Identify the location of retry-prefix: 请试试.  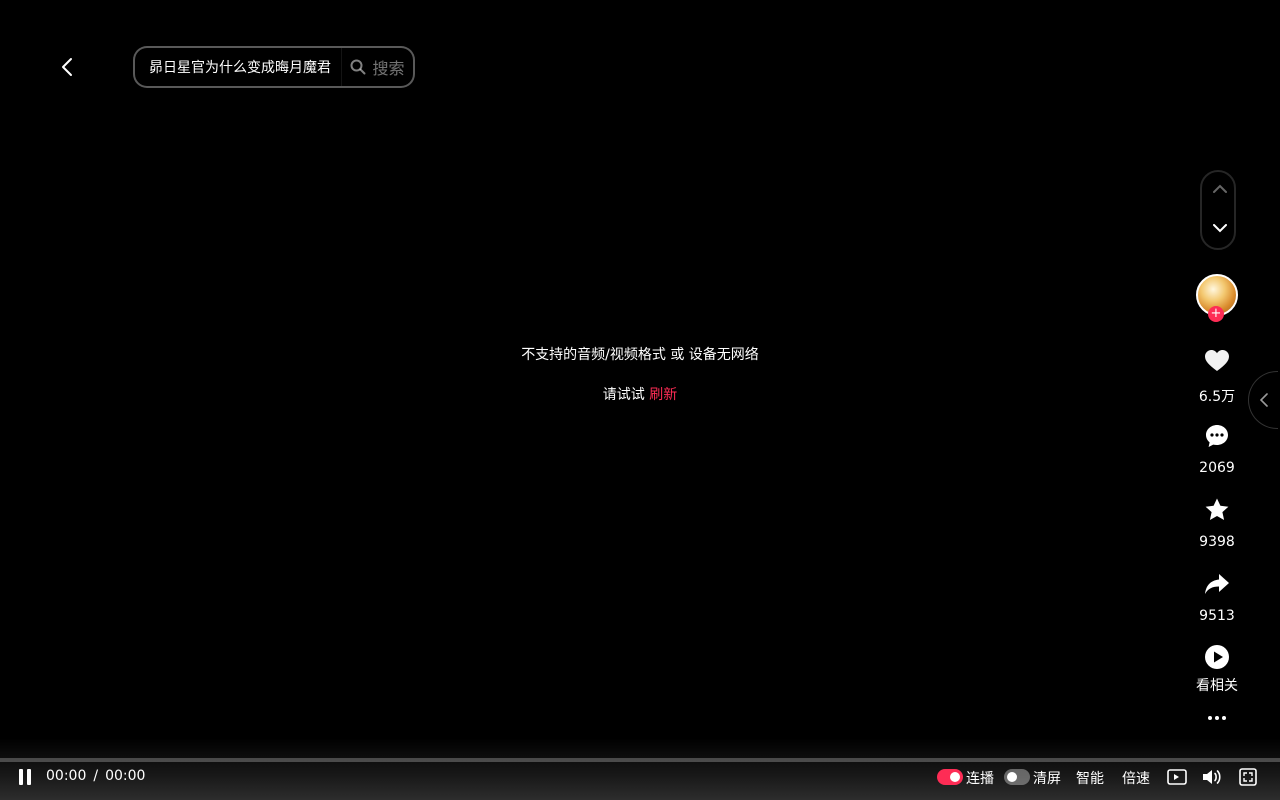
(623, 395).